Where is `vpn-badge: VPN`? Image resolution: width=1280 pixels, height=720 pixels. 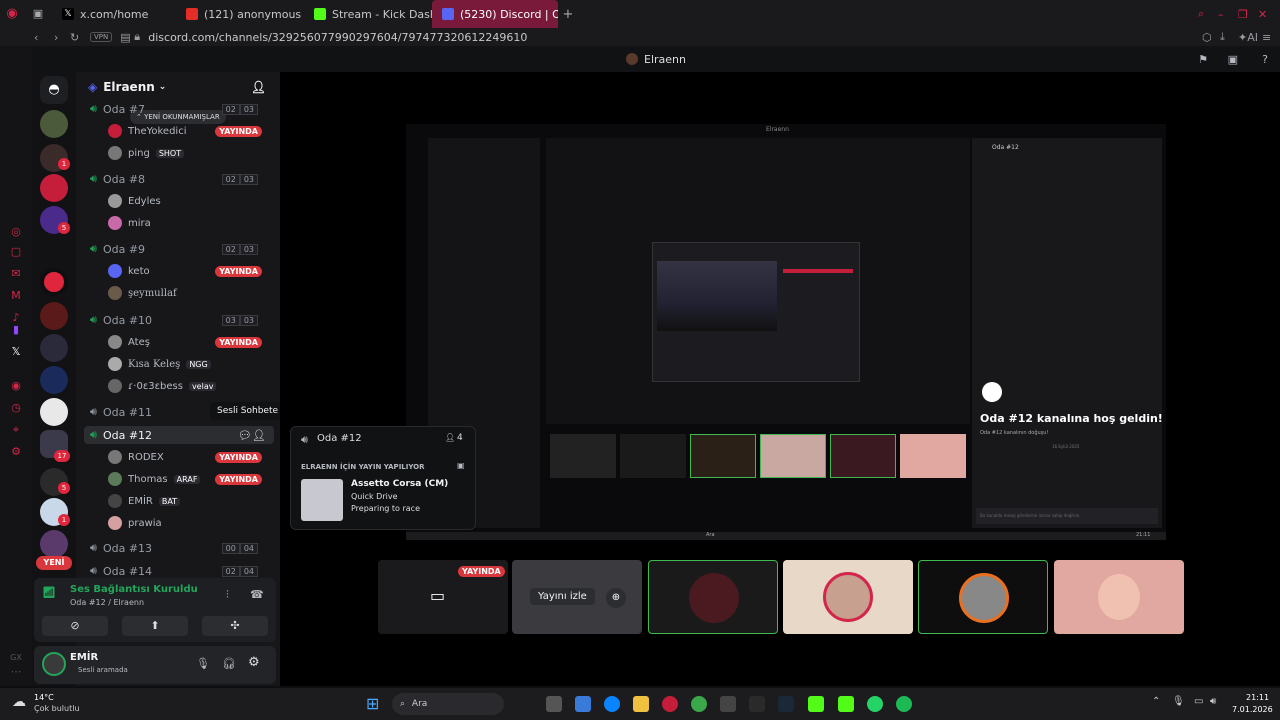
vpn-badge: VPN is located at coordinates (101, 37).